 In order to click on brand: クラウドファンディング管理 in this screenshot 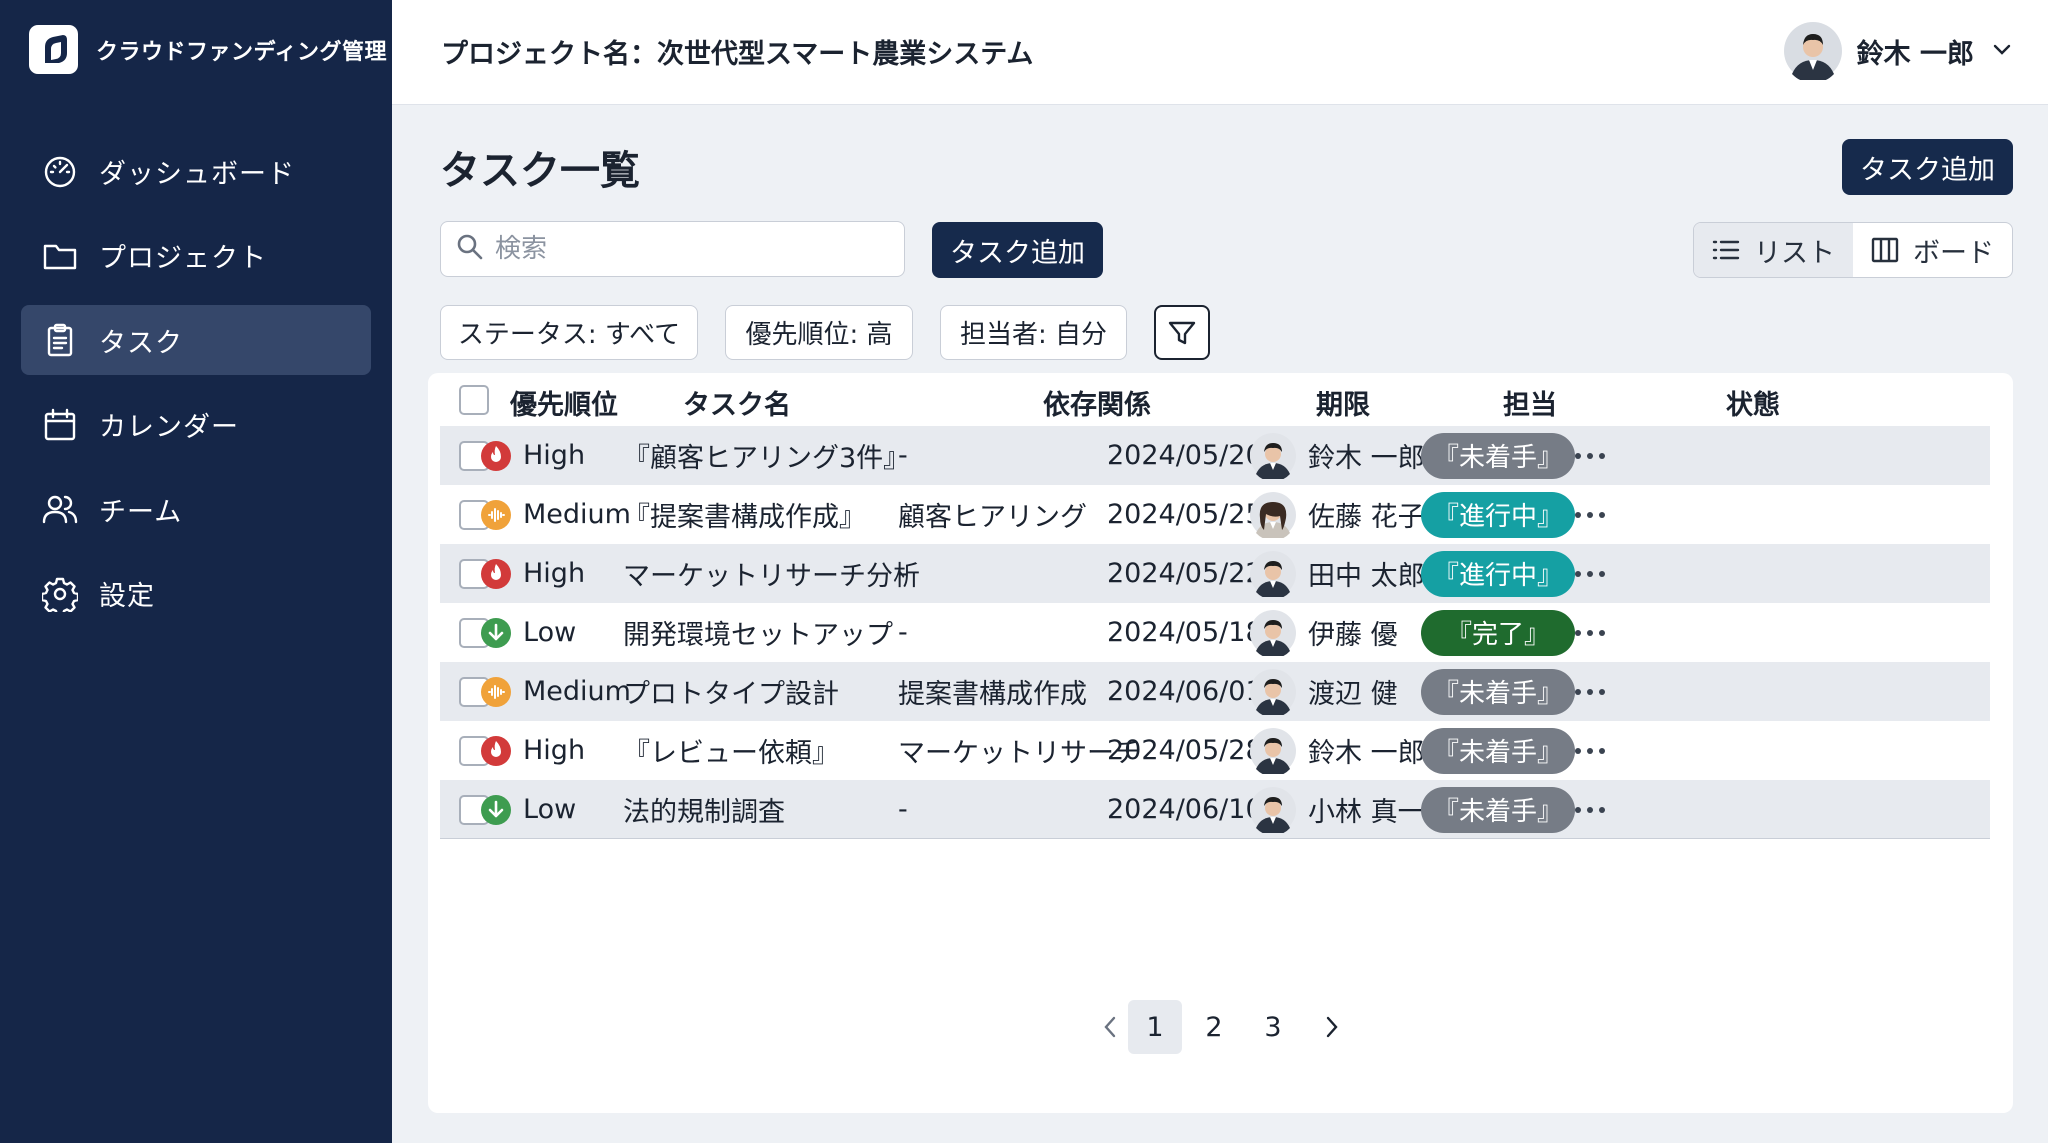, I will do `click(208, 49)`.